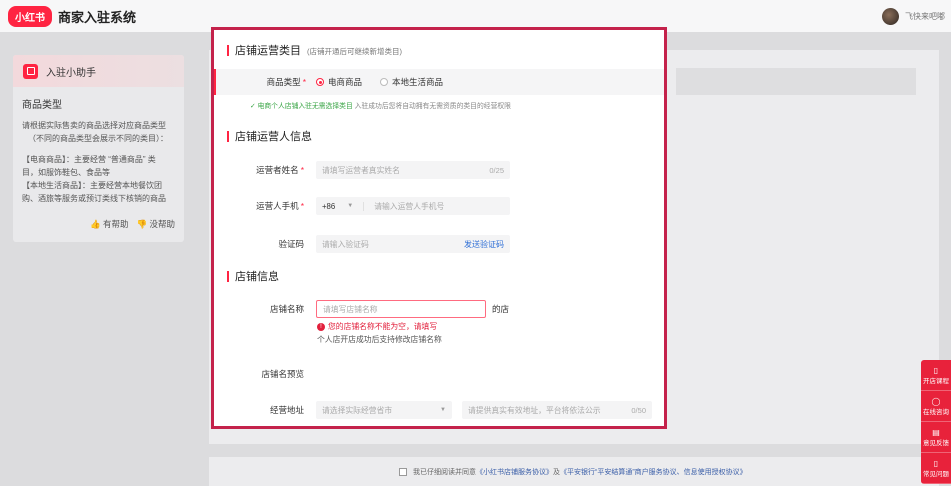 The height and width of the screenshot is (486, 951). I want to click on input-placeholder: 请填写运营者真实姓名, so click(361, 170).